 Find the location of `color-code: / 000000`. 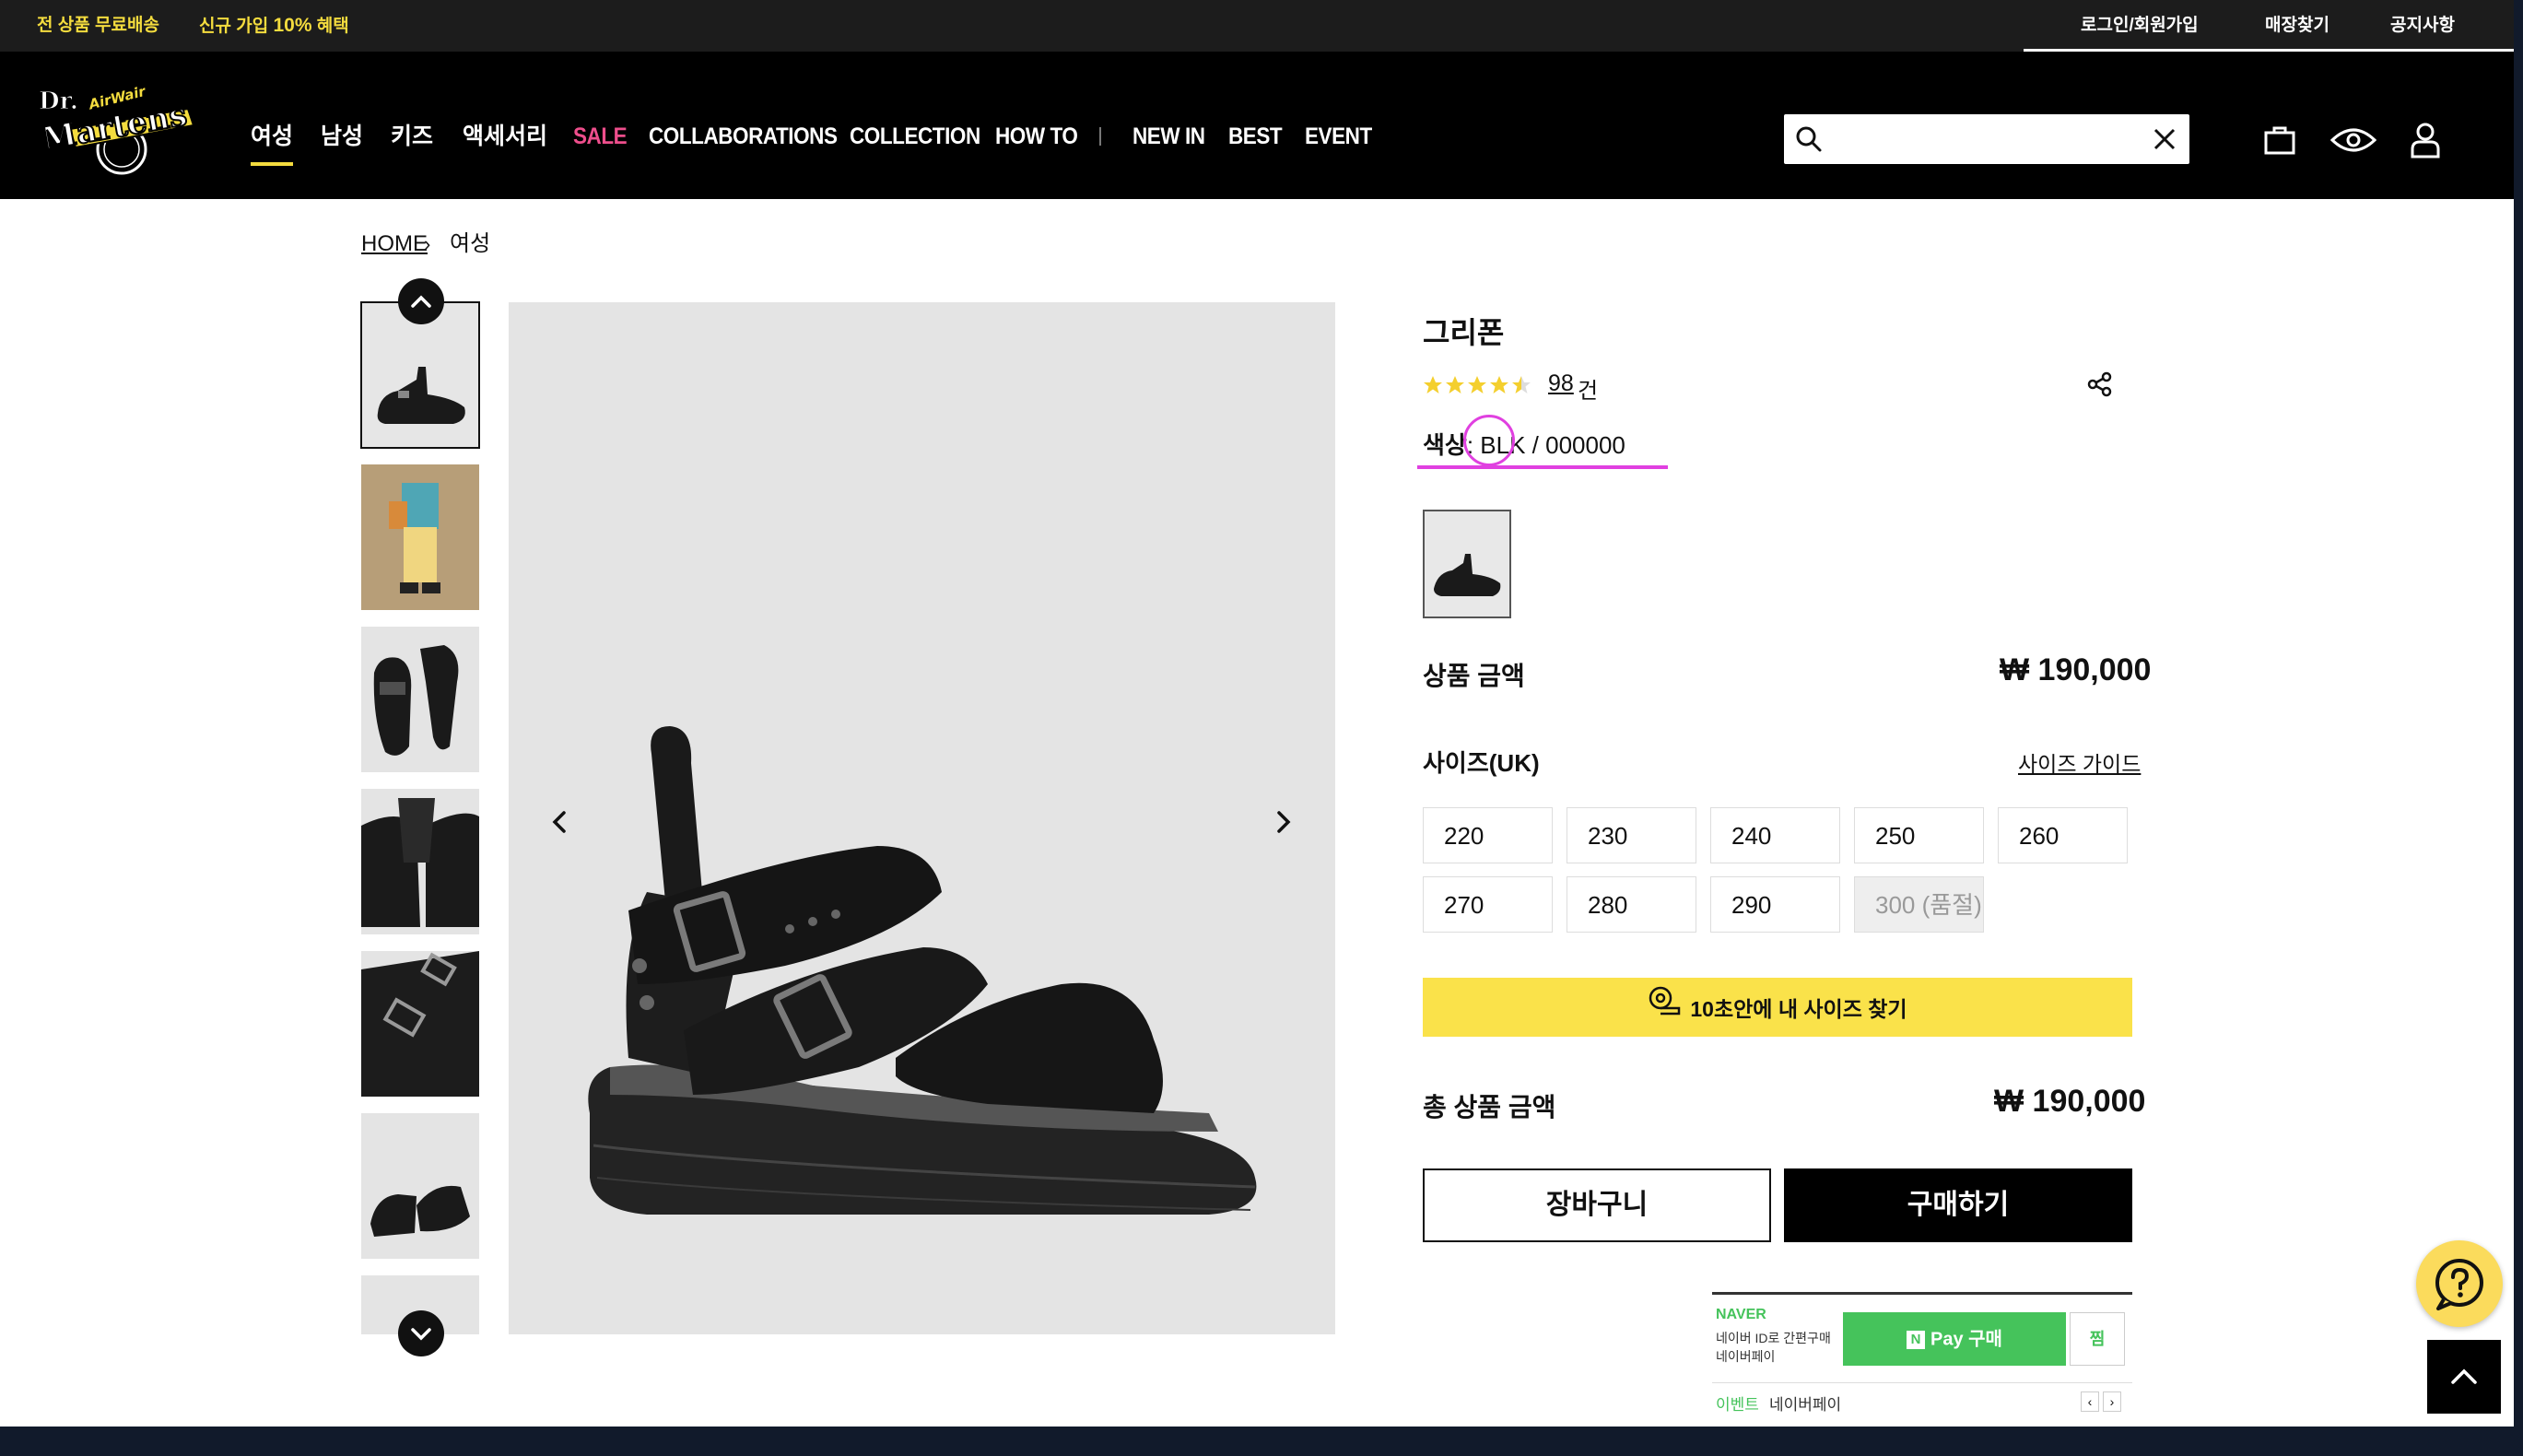

color-code: / 000000 is located at coordinates (1575, 445).